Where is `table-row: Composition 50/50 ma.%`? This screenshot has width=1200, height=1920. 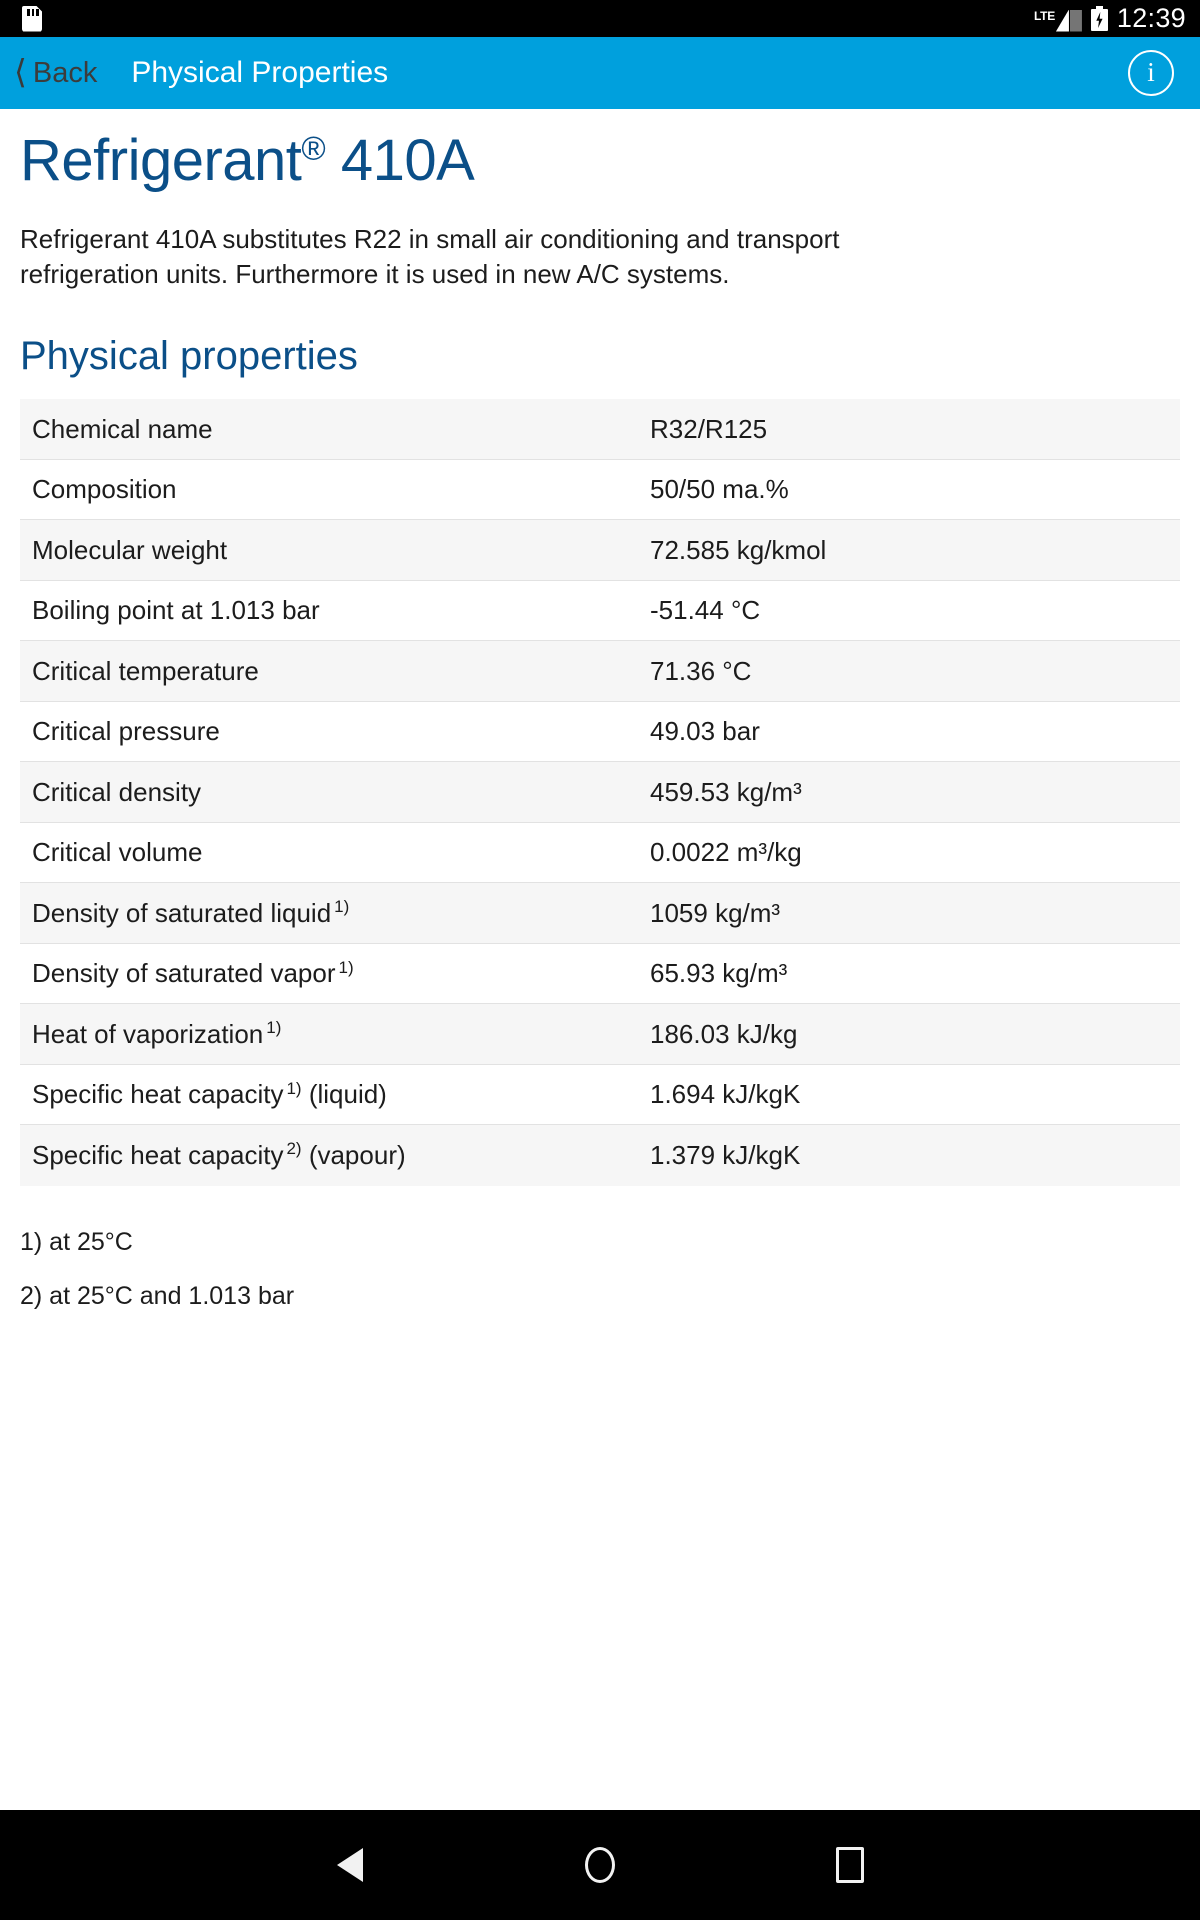
table-row: Composition 50/50 ma.% is located at coordinates (600, 490).